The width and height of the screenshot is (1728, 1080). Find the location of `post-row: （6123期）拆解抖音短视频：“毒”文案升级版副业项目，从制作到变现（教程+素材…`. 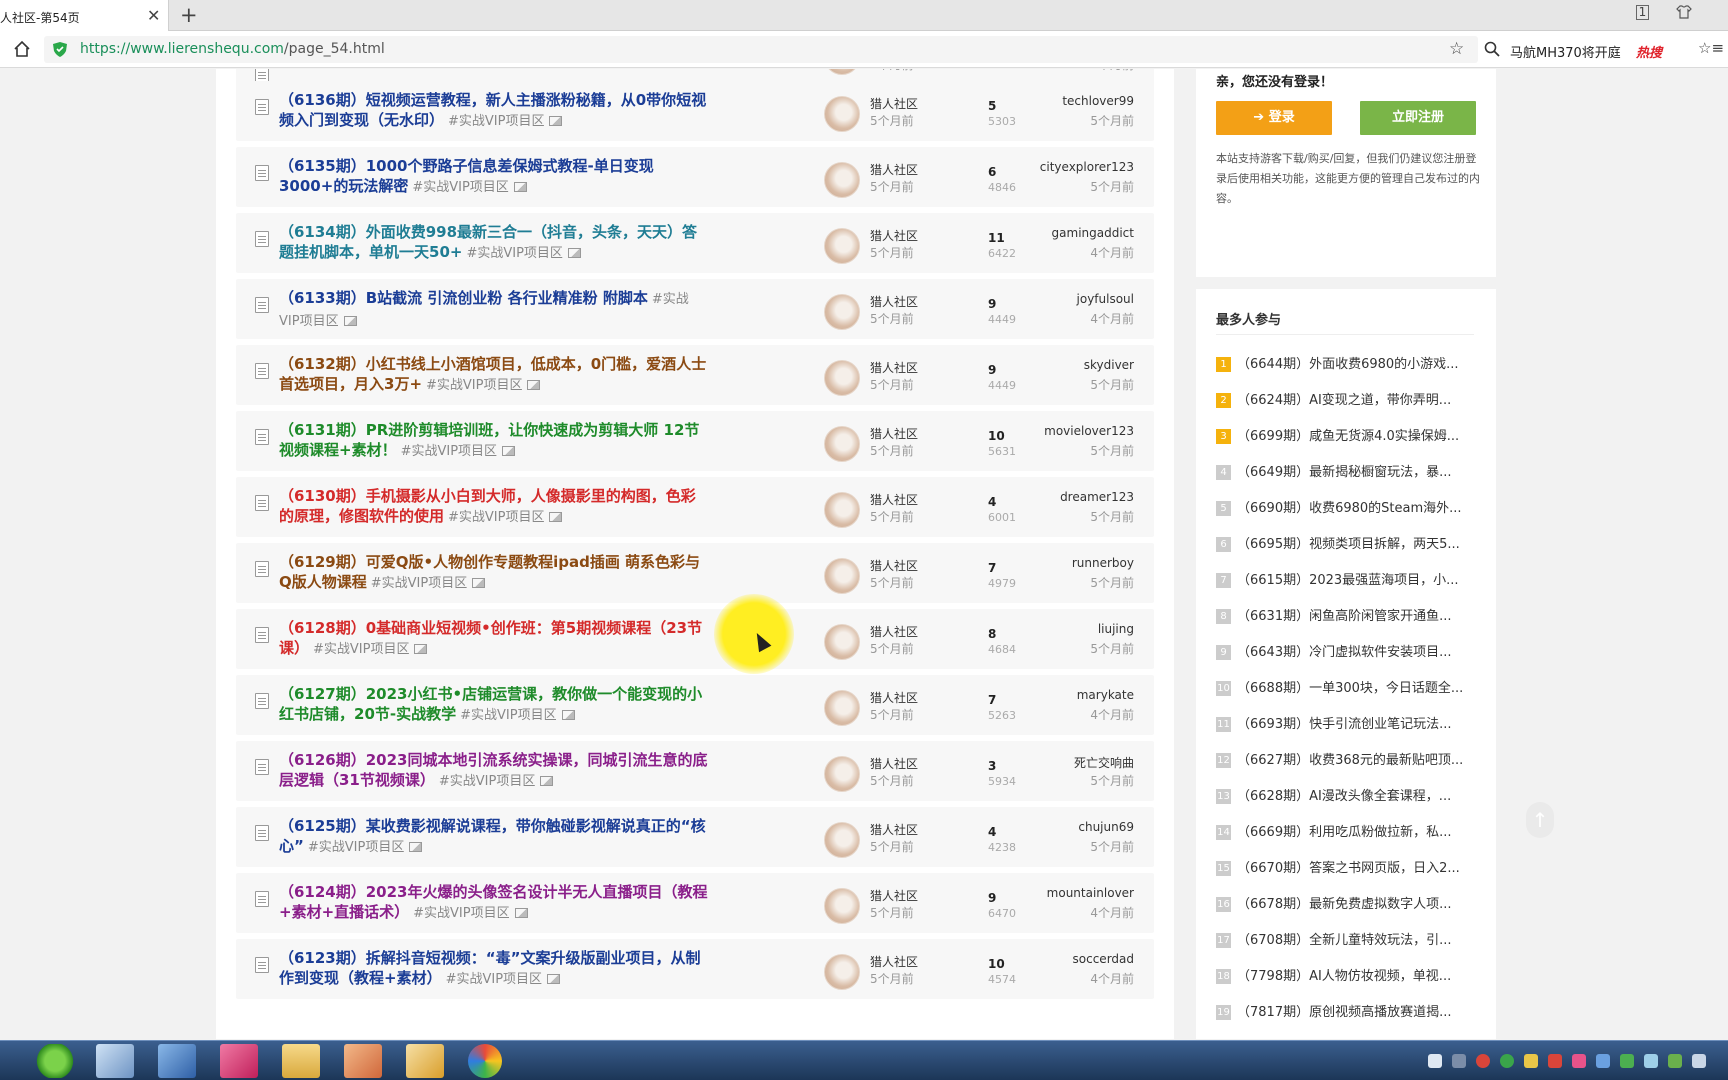

post-row: （6123期）拆解抖音短视频：“毒”文案升级版副业项目，从制作到变现（教程+素材… is located at coordinates (695, 969).